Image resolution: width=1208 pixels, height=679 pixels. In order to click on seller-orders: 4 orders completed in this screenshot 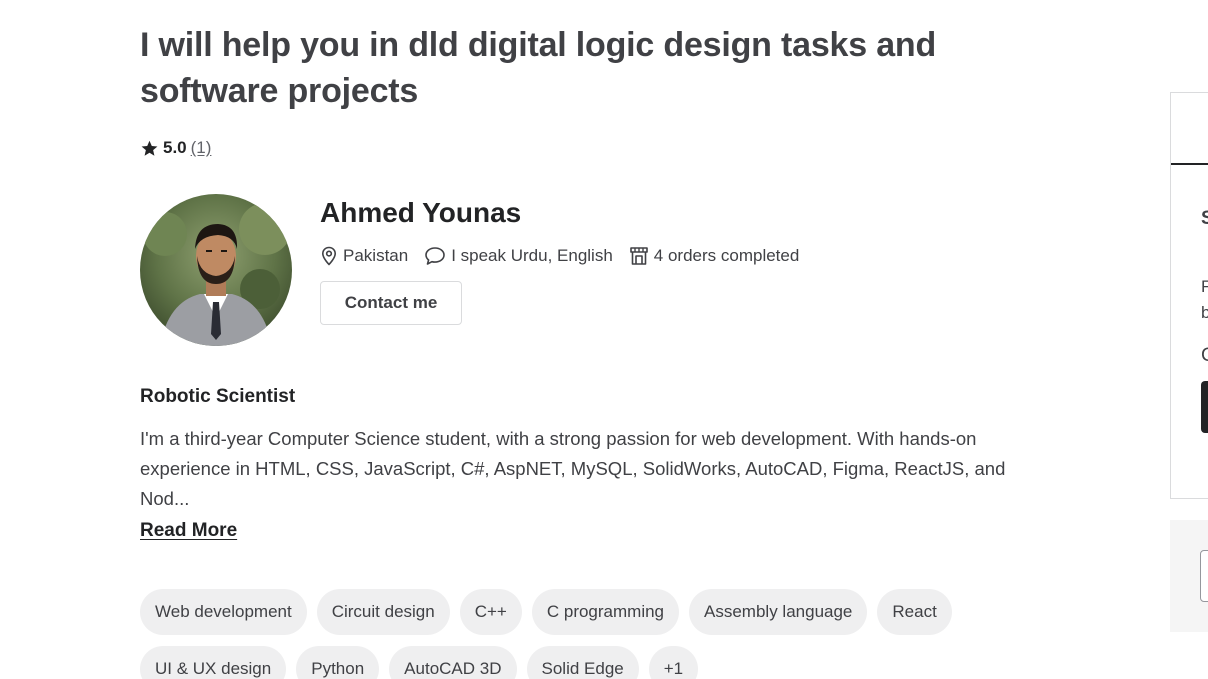, I will do `click(714, 256)`.